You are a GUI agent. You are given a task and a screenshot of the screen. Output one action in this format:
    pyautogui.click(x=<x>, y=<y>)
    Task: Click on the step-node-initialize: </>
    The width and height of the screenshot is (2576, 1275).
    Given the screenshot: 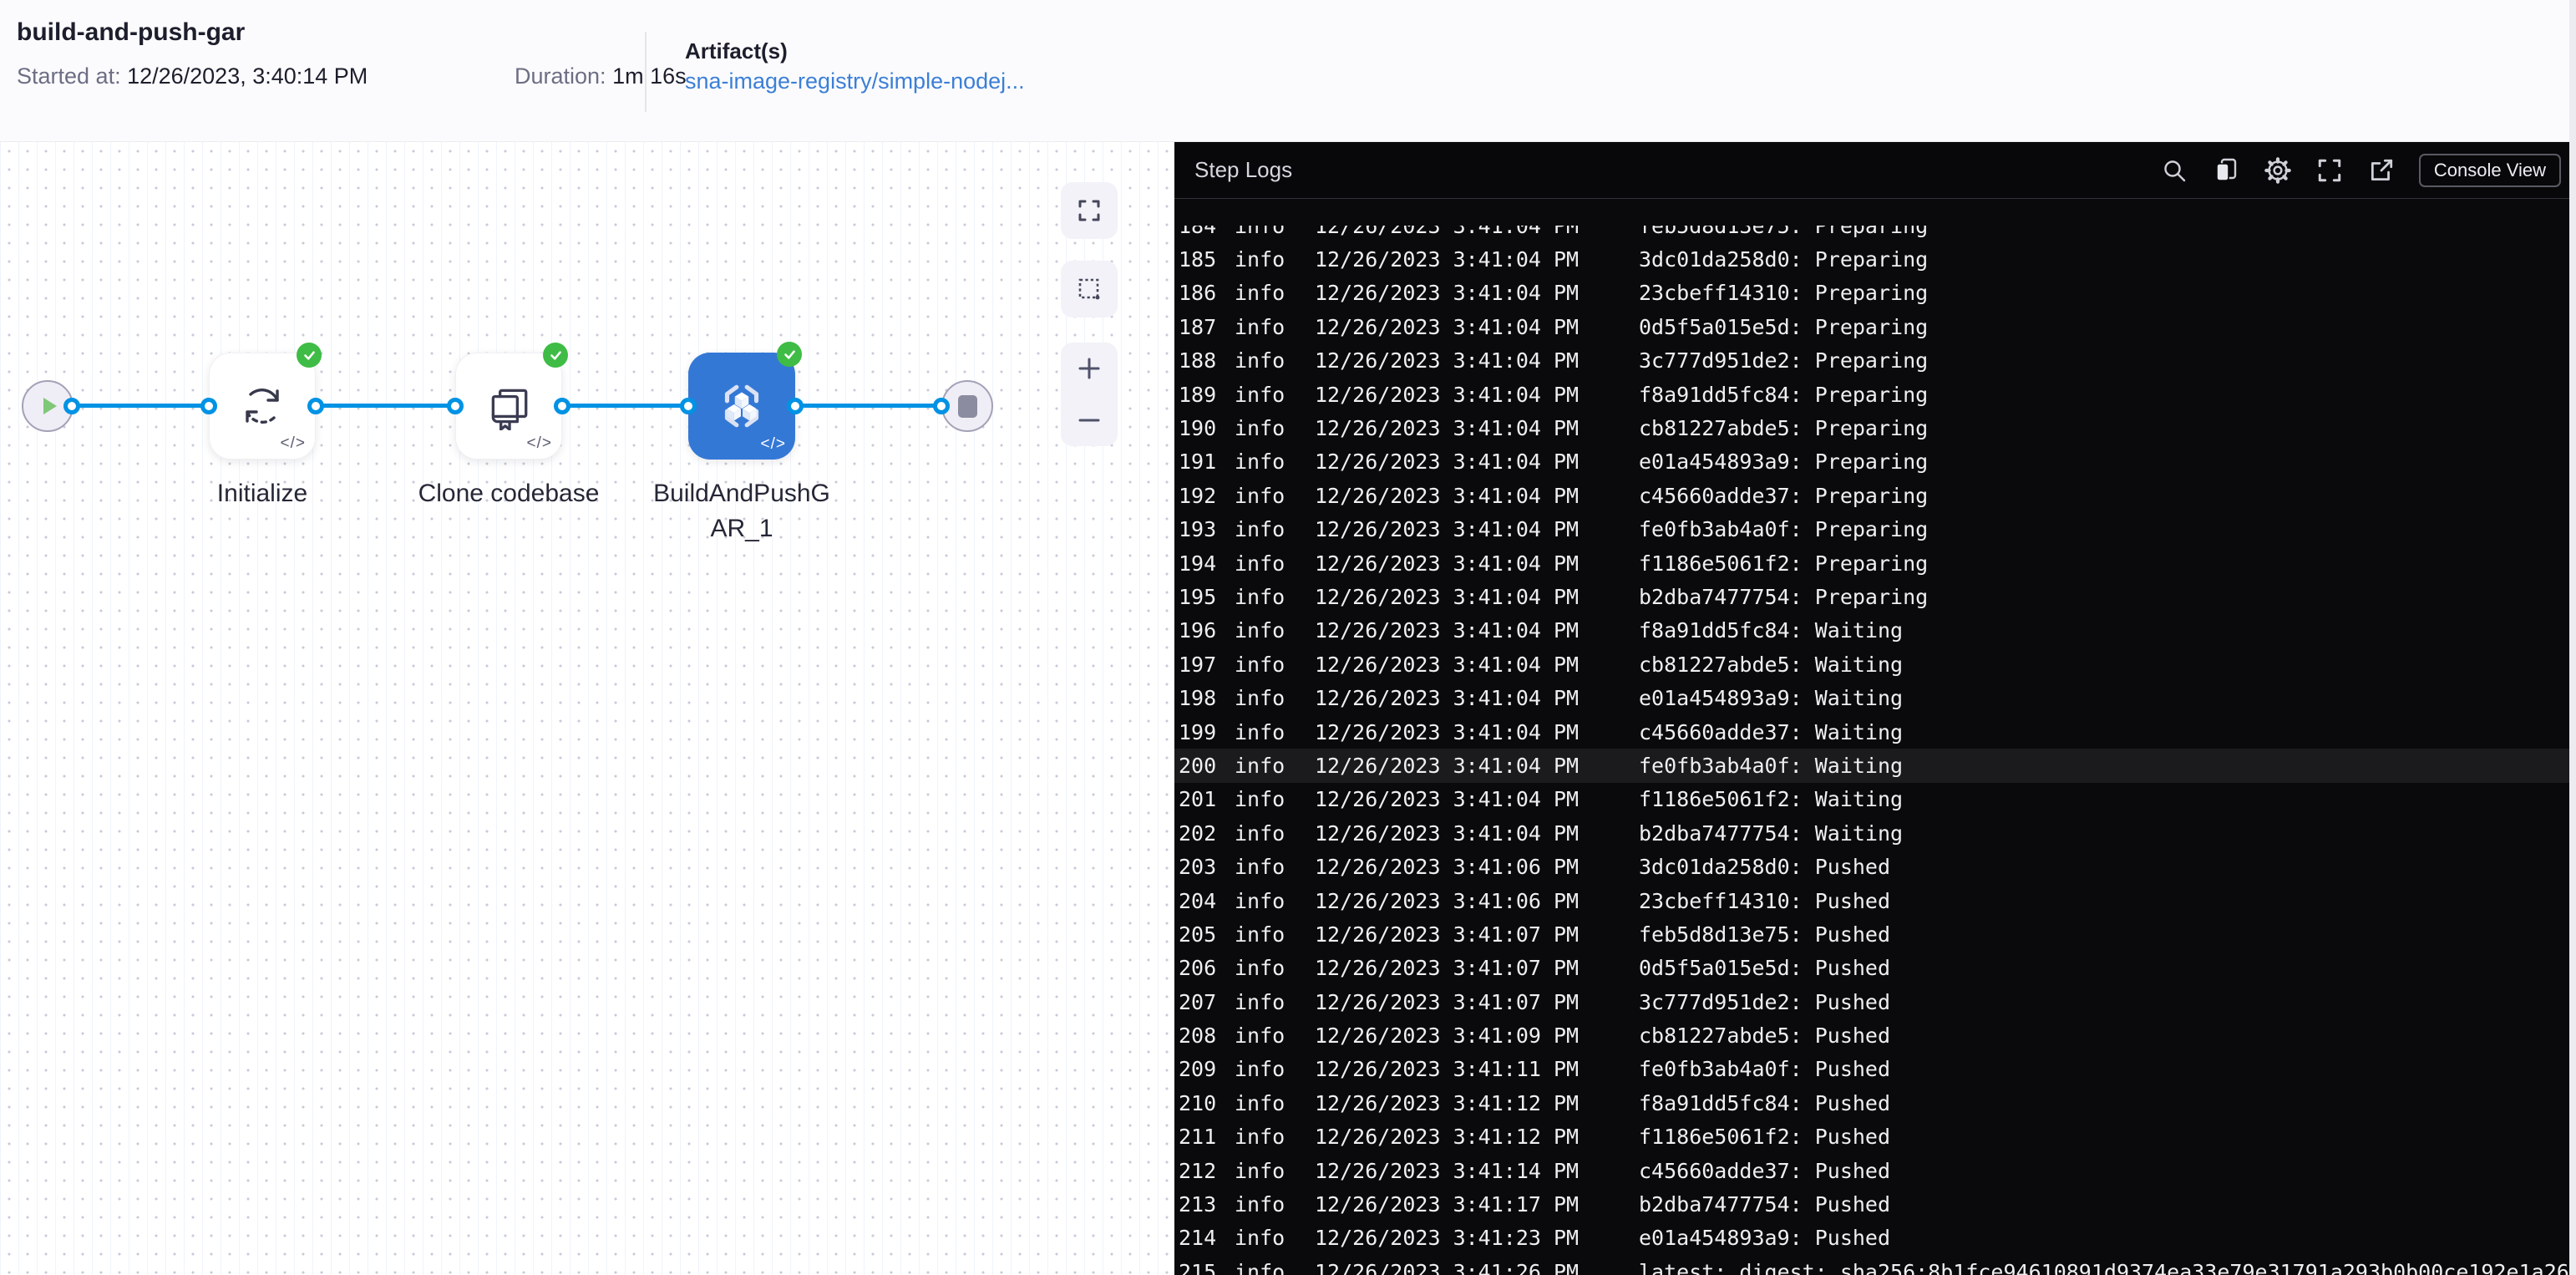 What is the action you would take?
    pyautogui.click(x=265, y=401)
    